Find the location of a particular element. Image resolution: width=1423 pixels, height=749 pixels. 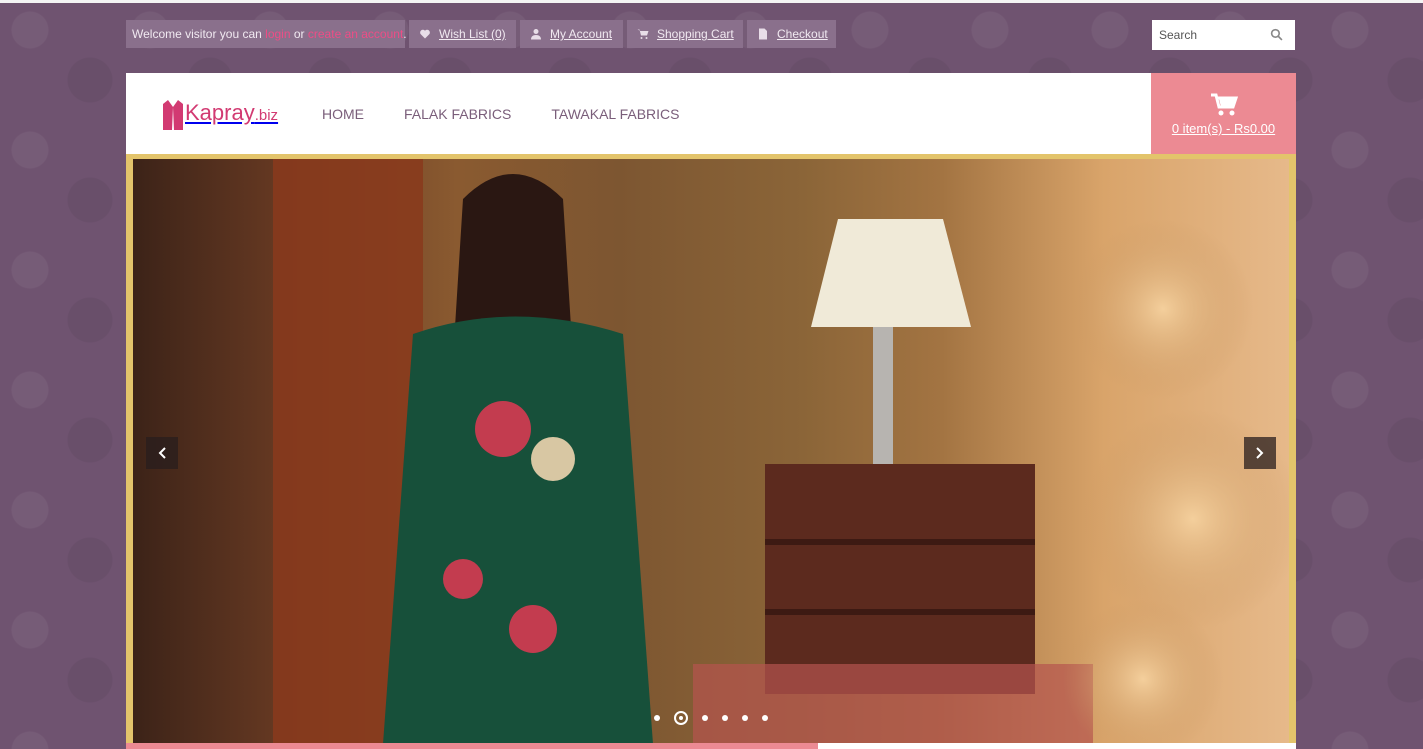

user-icon is located at coordinates (536, 34).